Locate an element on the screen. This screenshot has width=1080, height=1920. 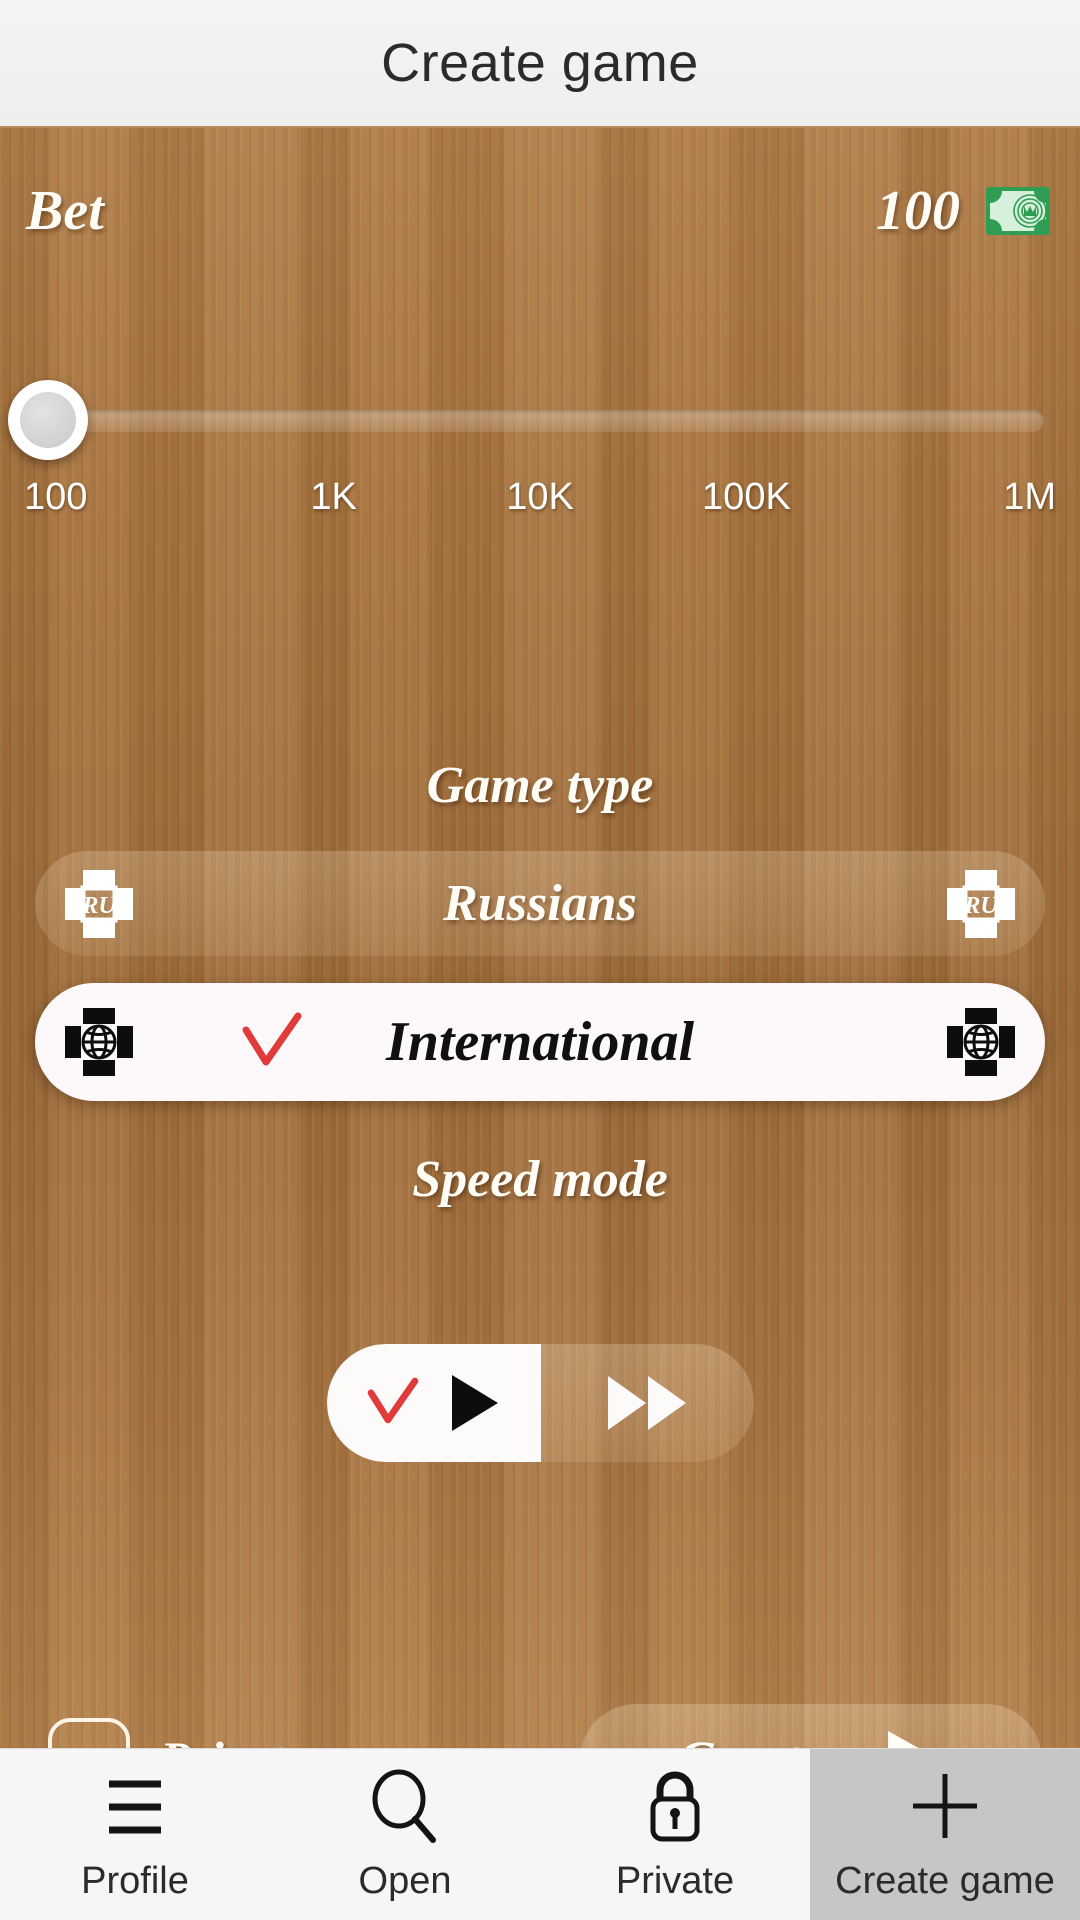
screen-header: Create game is located at coordinates (540, 64).